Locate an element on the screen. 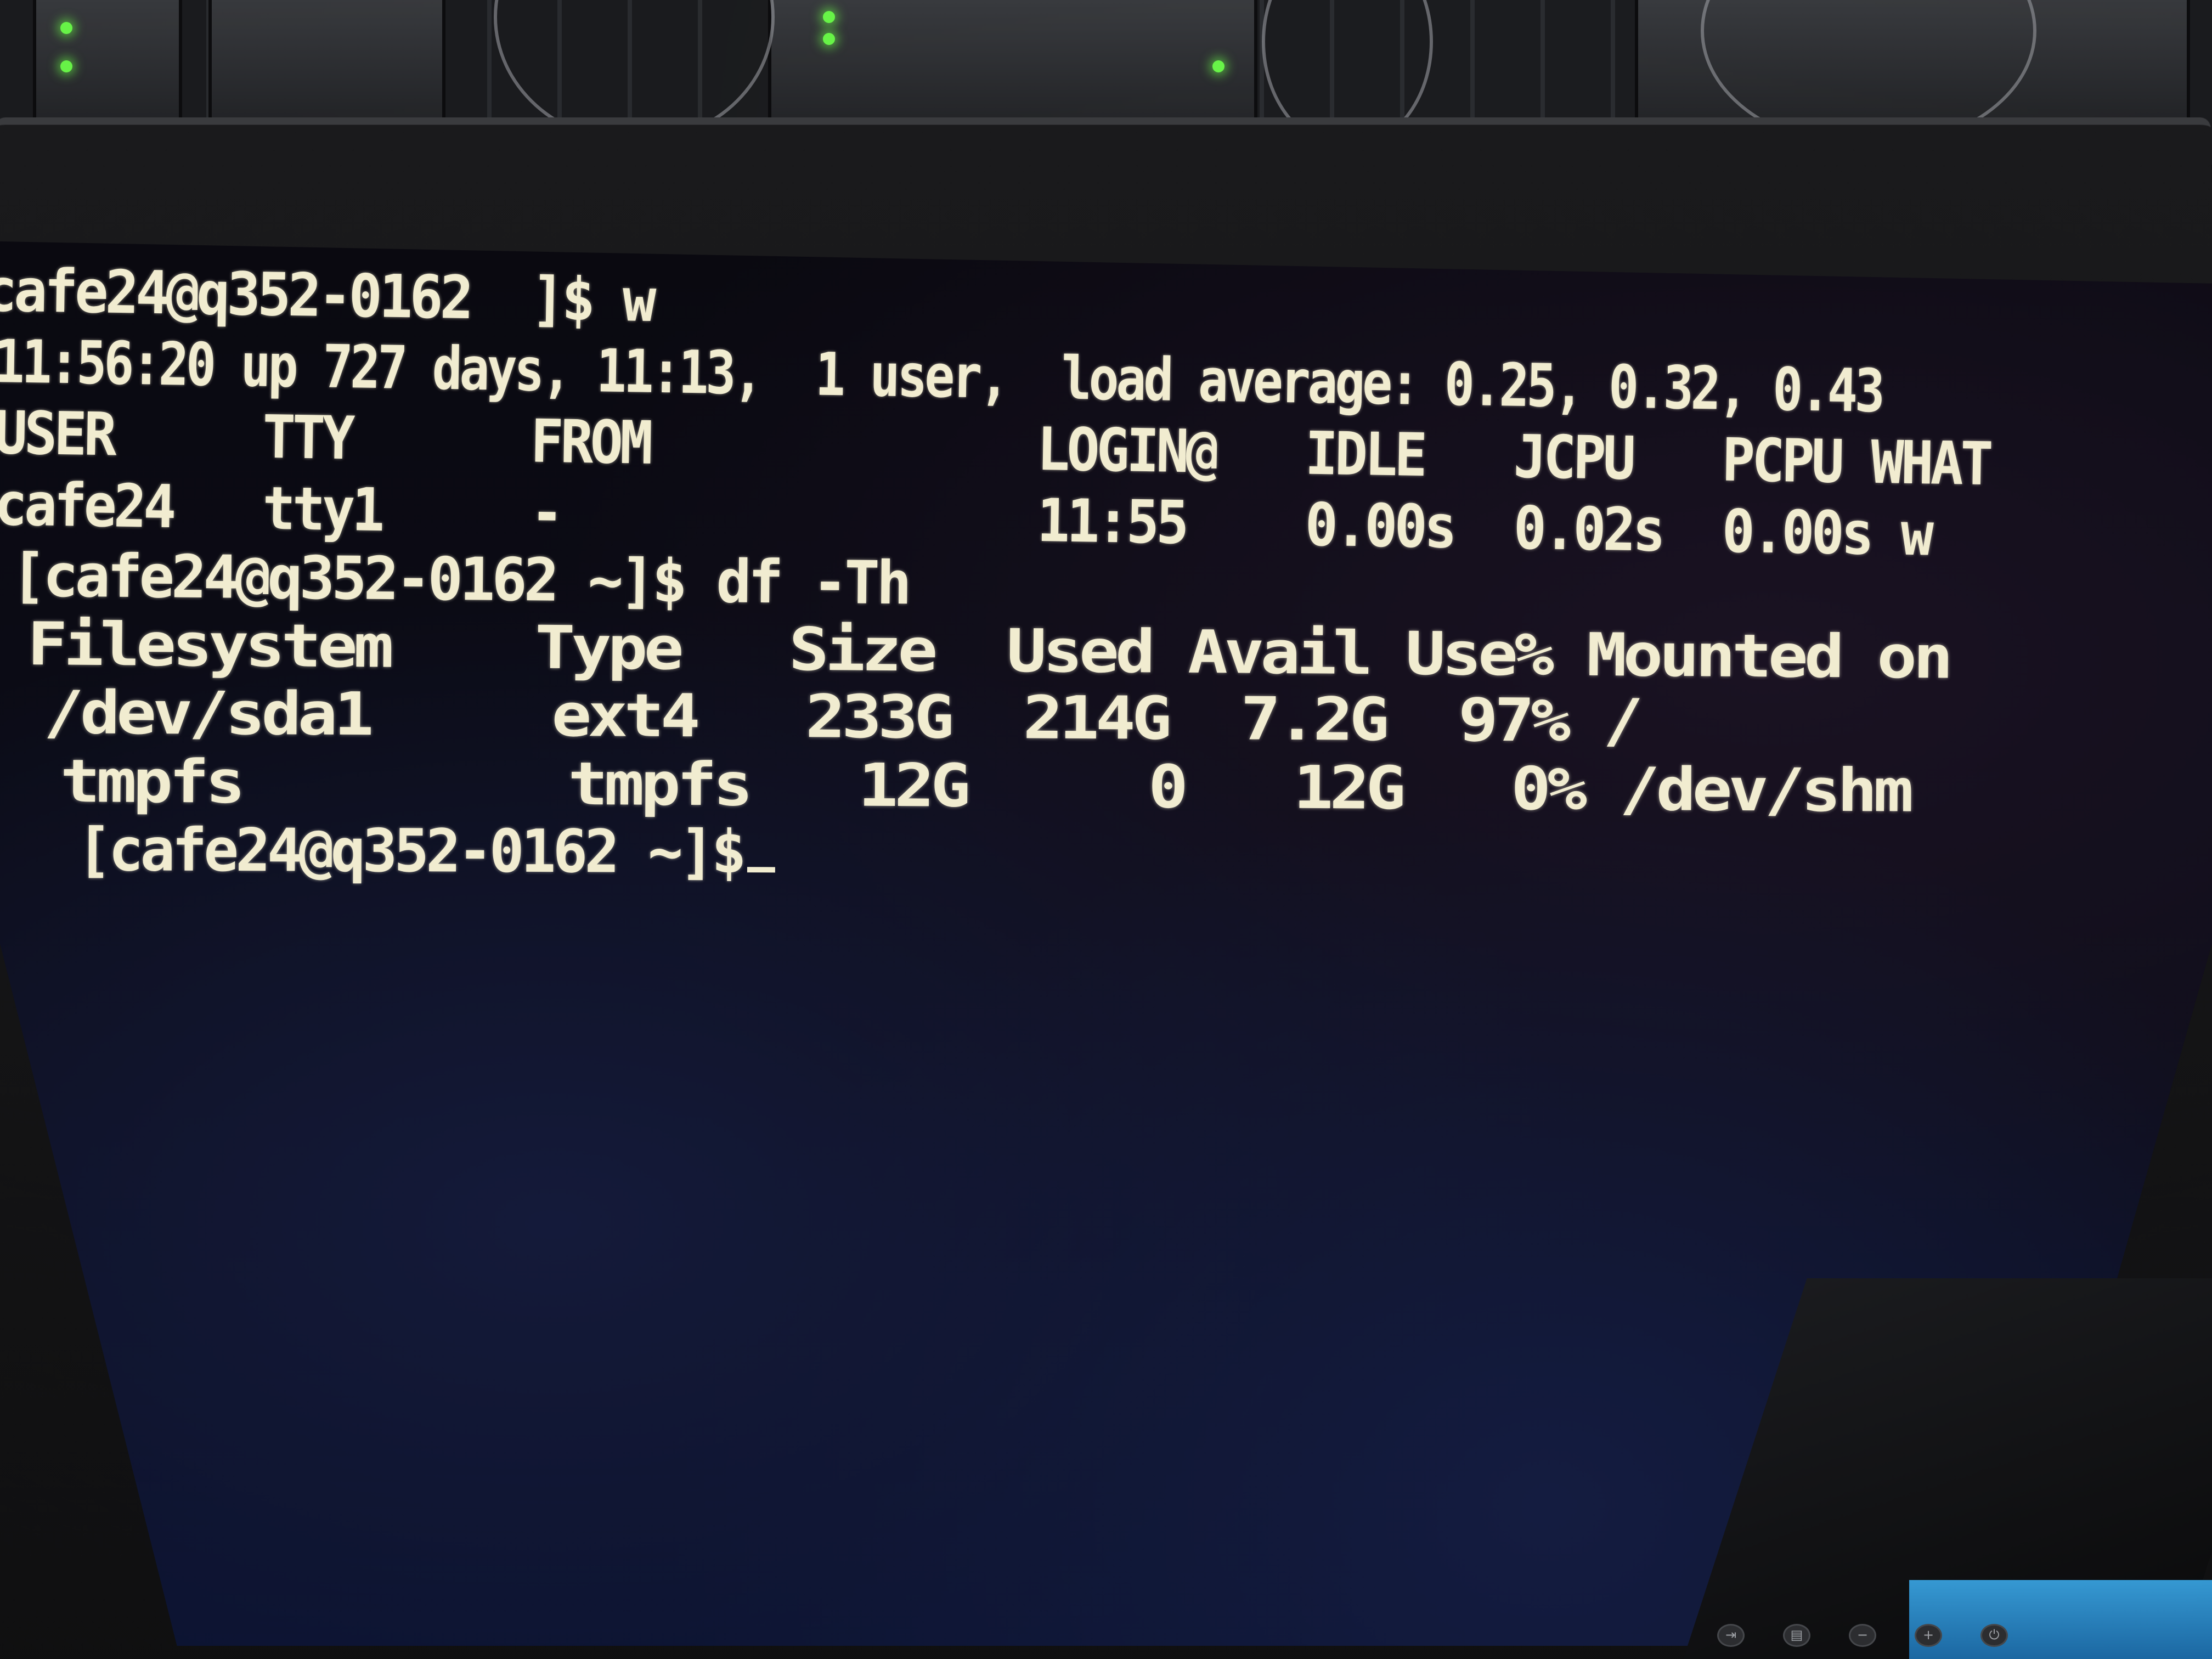  power-icon: ⏻ is located at coordinates (1994, 1635).